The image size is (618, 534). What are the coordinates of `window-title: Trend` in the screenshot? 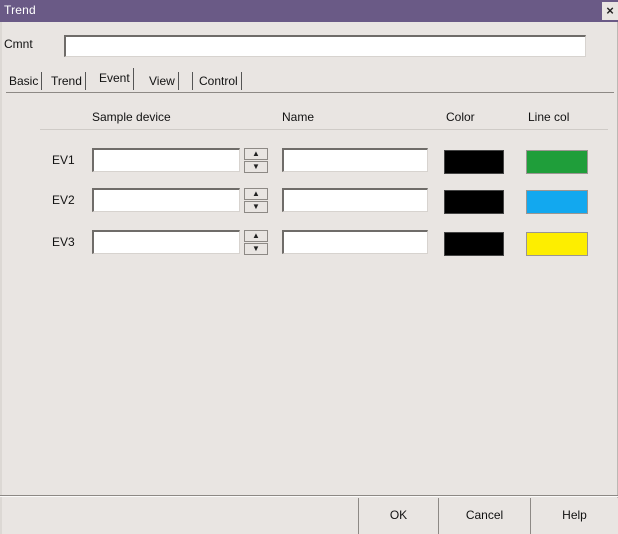 It's located at (20, 10).